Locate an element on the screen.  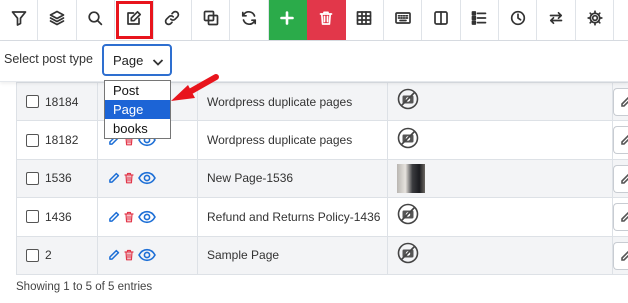
row-id: 1436 is located at coordinates (58, 216).